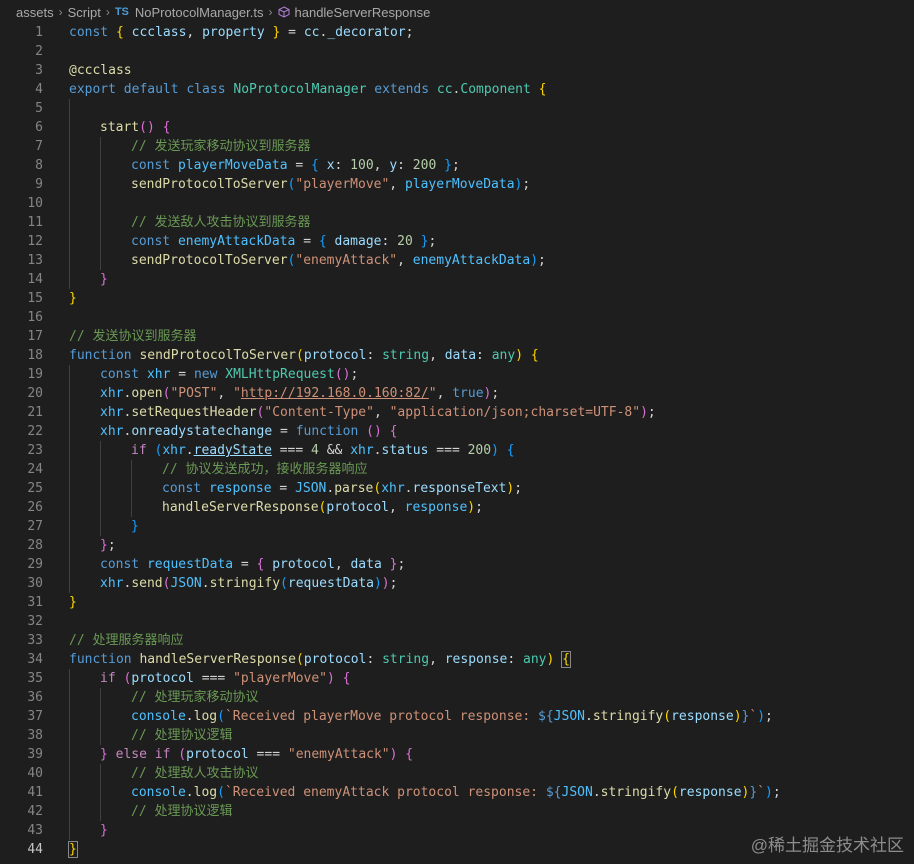 The image size is (914, 864). Describe the element at coordinates (189, 716) in the screenshot. I see `code-token: .` at that location.